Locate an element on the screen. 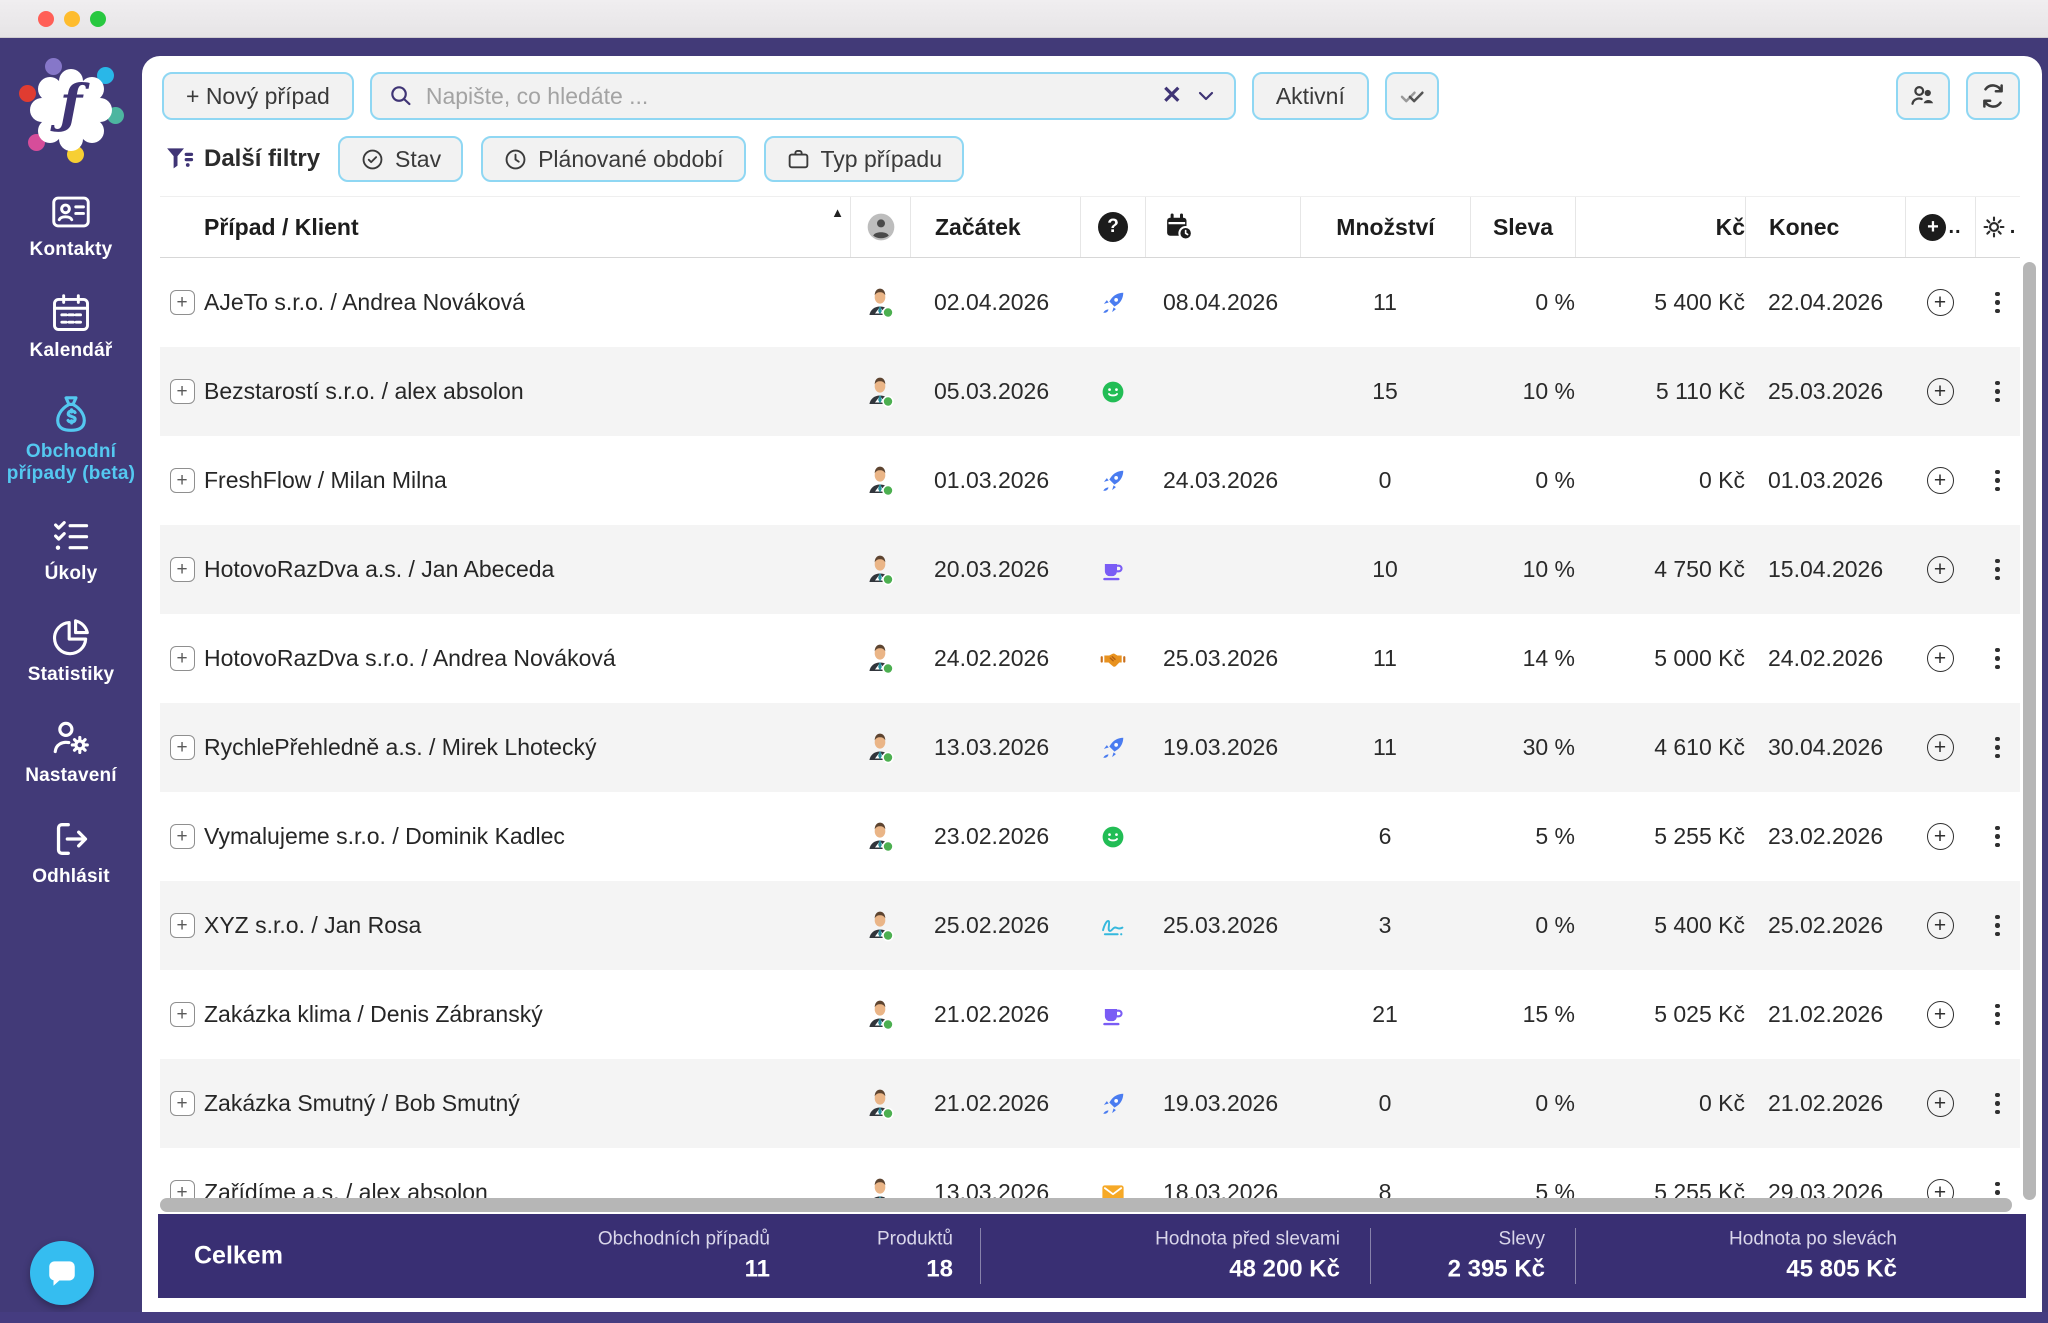 This screenshot has width=2048, height=1323. quantity: 0 is located at coordinates (1385, 1103).